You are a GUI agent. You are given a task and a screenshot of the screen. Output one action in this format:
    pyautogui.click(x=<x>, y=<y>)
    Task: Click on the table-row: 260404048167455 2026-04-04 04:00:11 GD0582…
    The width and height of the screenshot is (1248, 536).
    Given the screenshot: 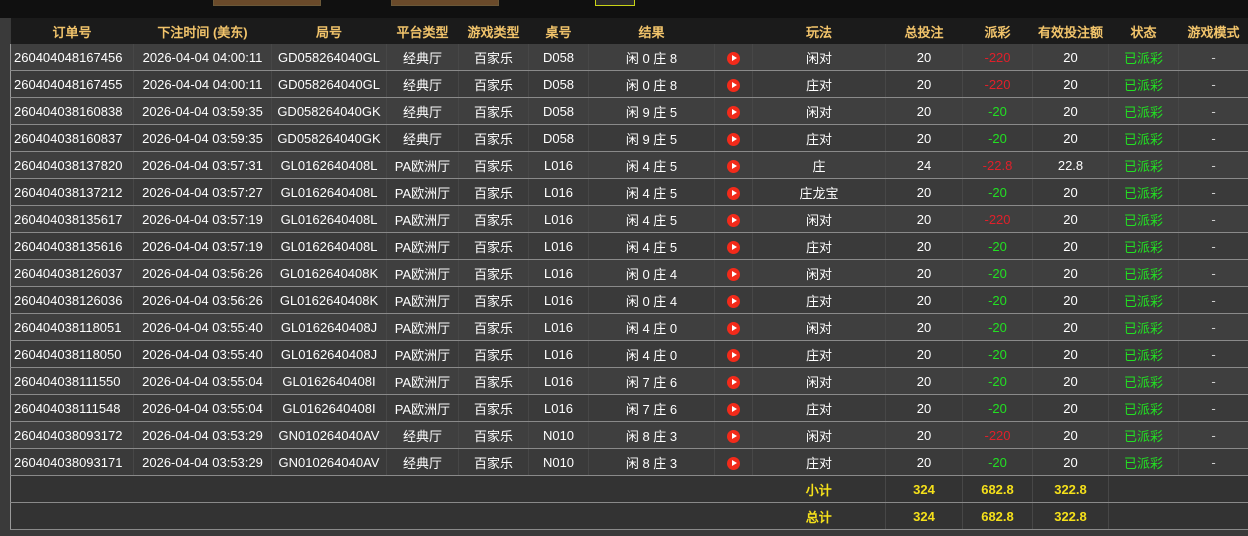 What is the action you would take?
    pyautogui.click(x=629, y=84)
    